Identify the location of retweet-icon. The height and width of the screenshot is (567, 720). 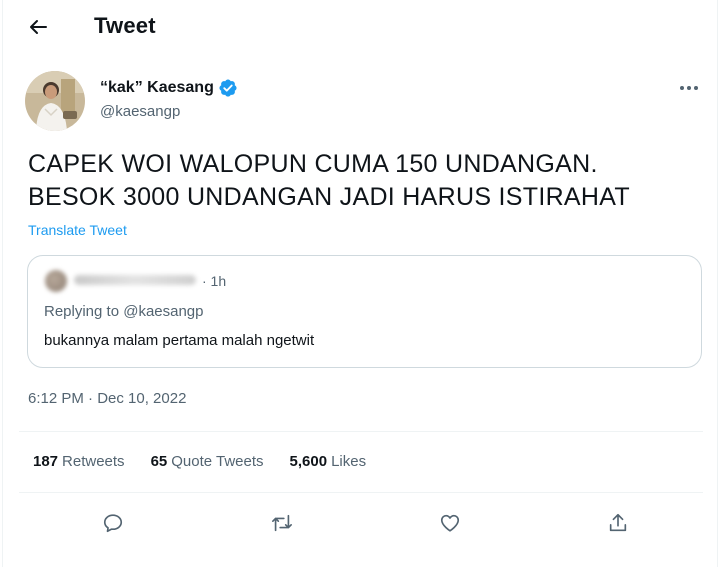
(282, 523).